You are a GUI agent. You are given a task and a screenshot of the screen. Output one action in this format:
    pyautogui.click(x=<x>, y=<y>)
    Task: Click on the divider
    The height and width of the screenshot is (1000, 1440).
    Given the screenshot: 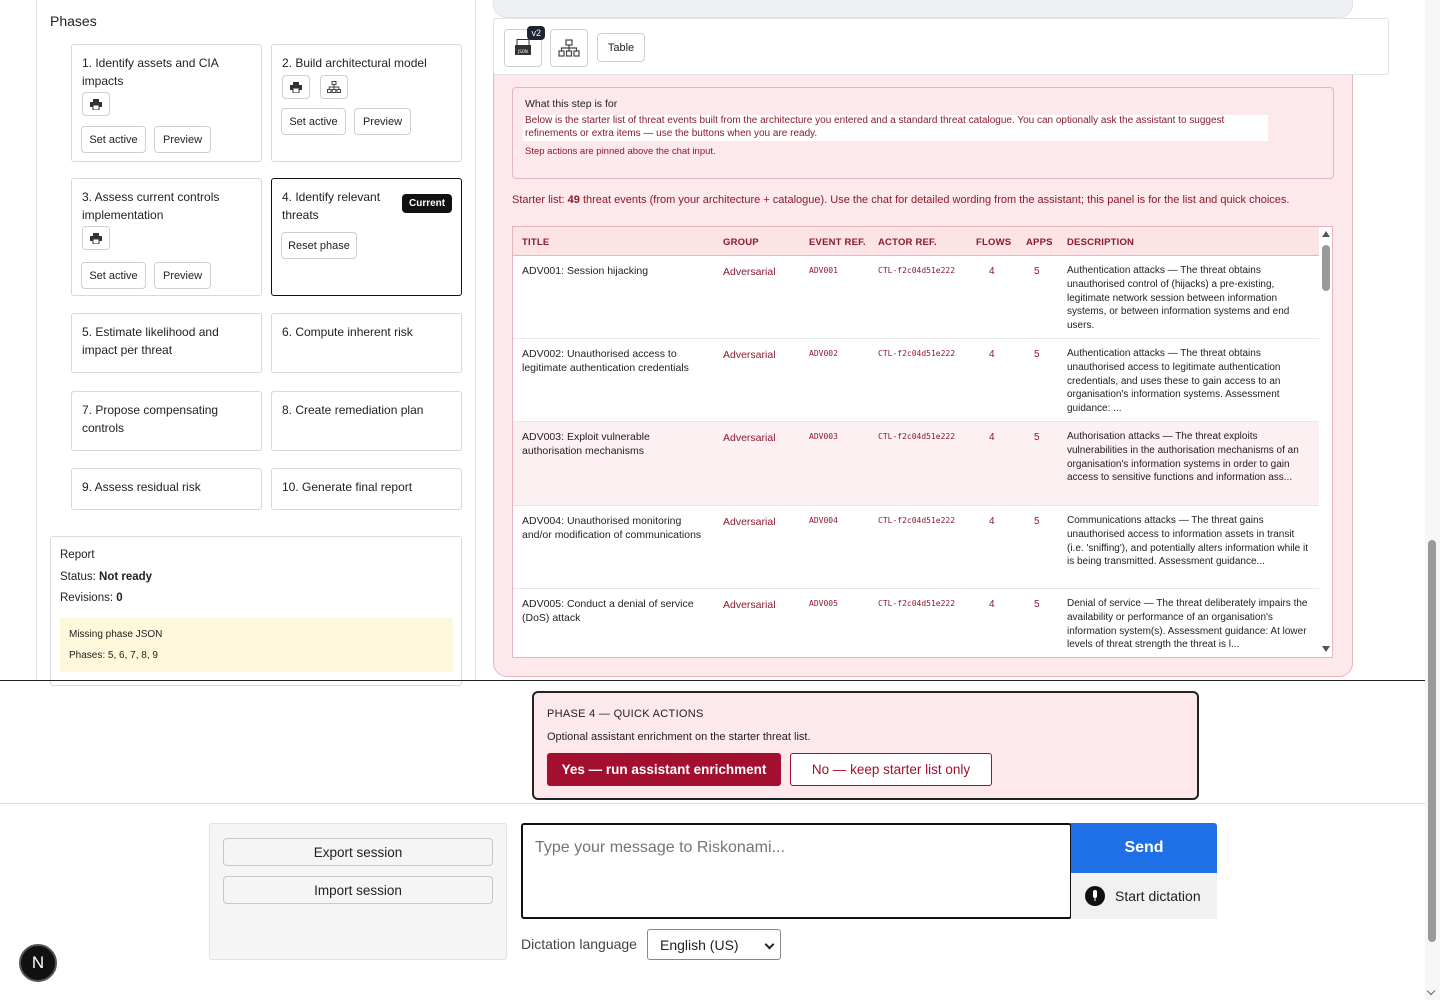 What is the action you would take?
    pyautogui.click(x=712, y=803)
    